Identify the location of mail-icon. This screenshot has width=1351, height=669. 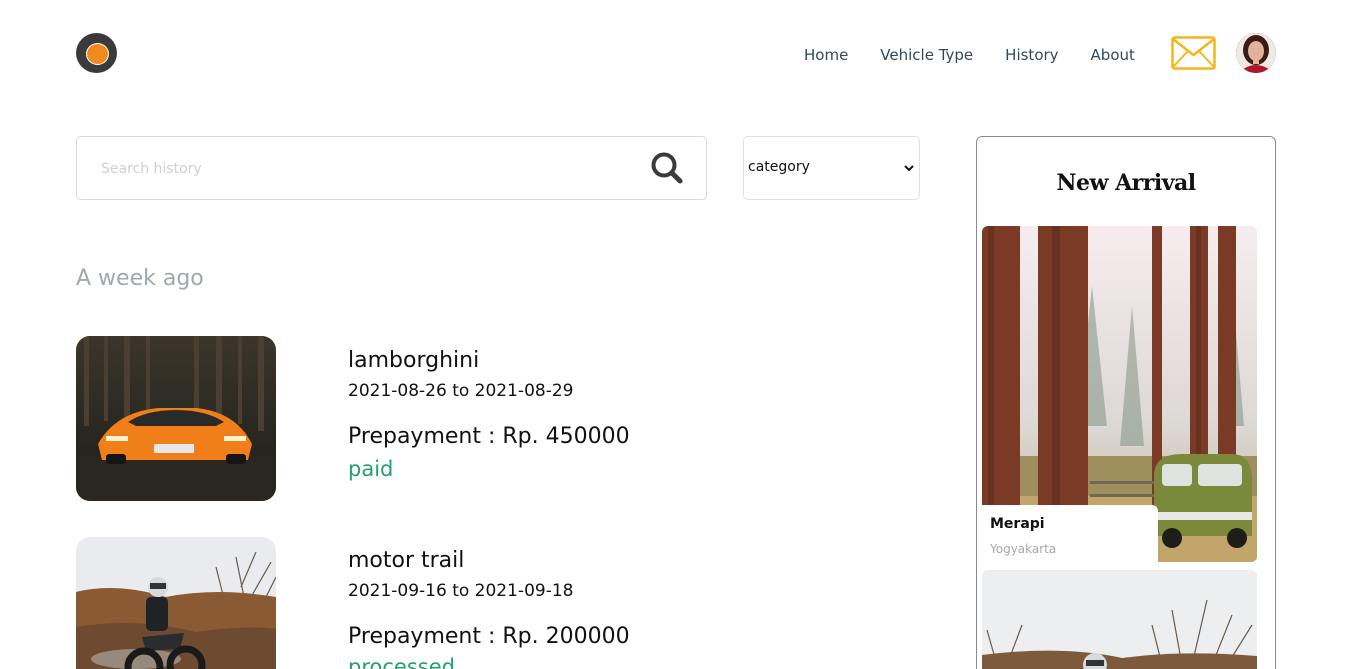
(1193, 53).